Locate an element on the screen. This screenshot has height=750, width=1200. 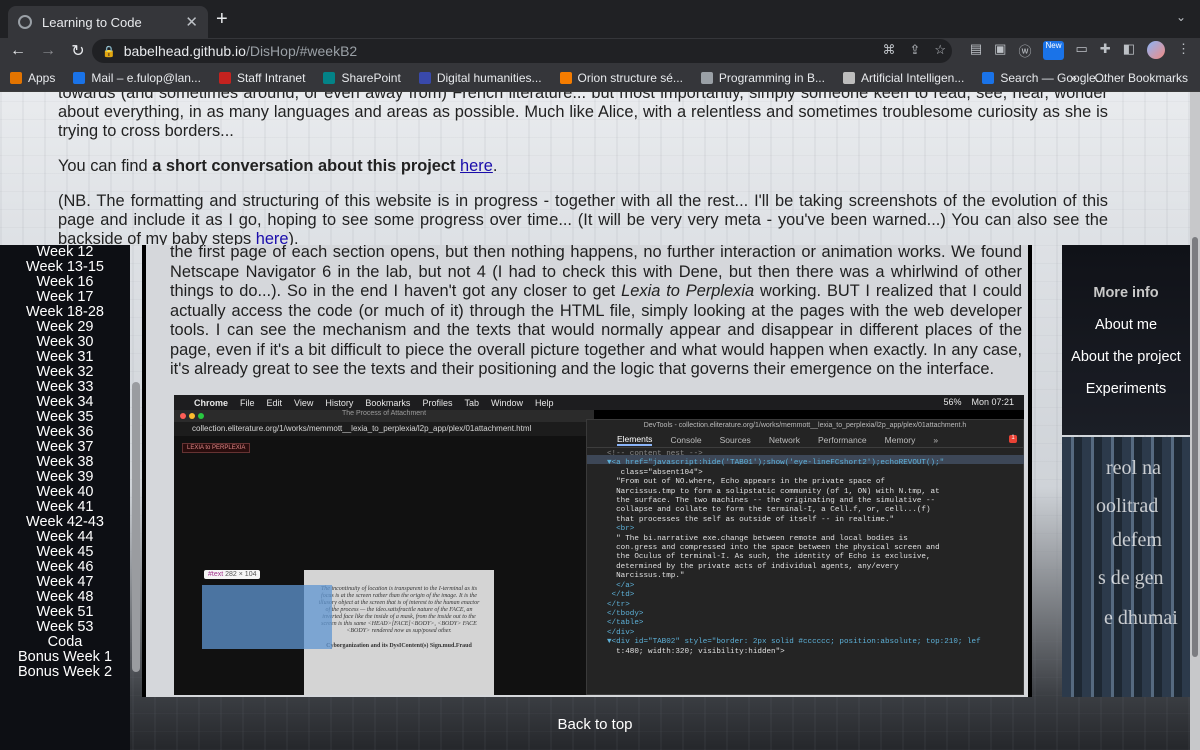
week-link: Week 39 is located at coordinates (65, 477).